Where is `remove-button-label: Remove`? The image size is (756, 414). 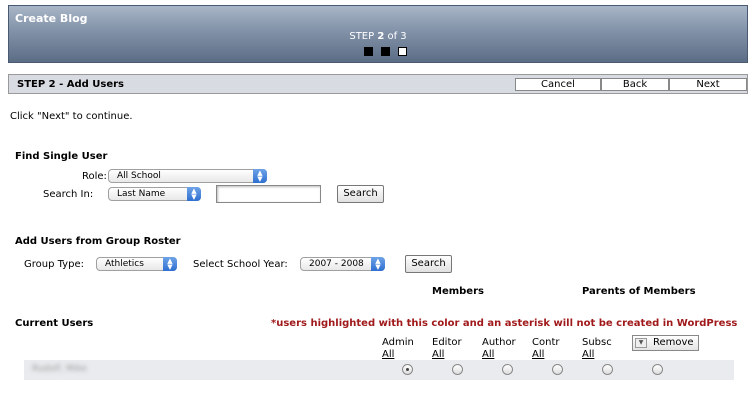
remove-button-label: Remove is located at coordinates (673, 342).